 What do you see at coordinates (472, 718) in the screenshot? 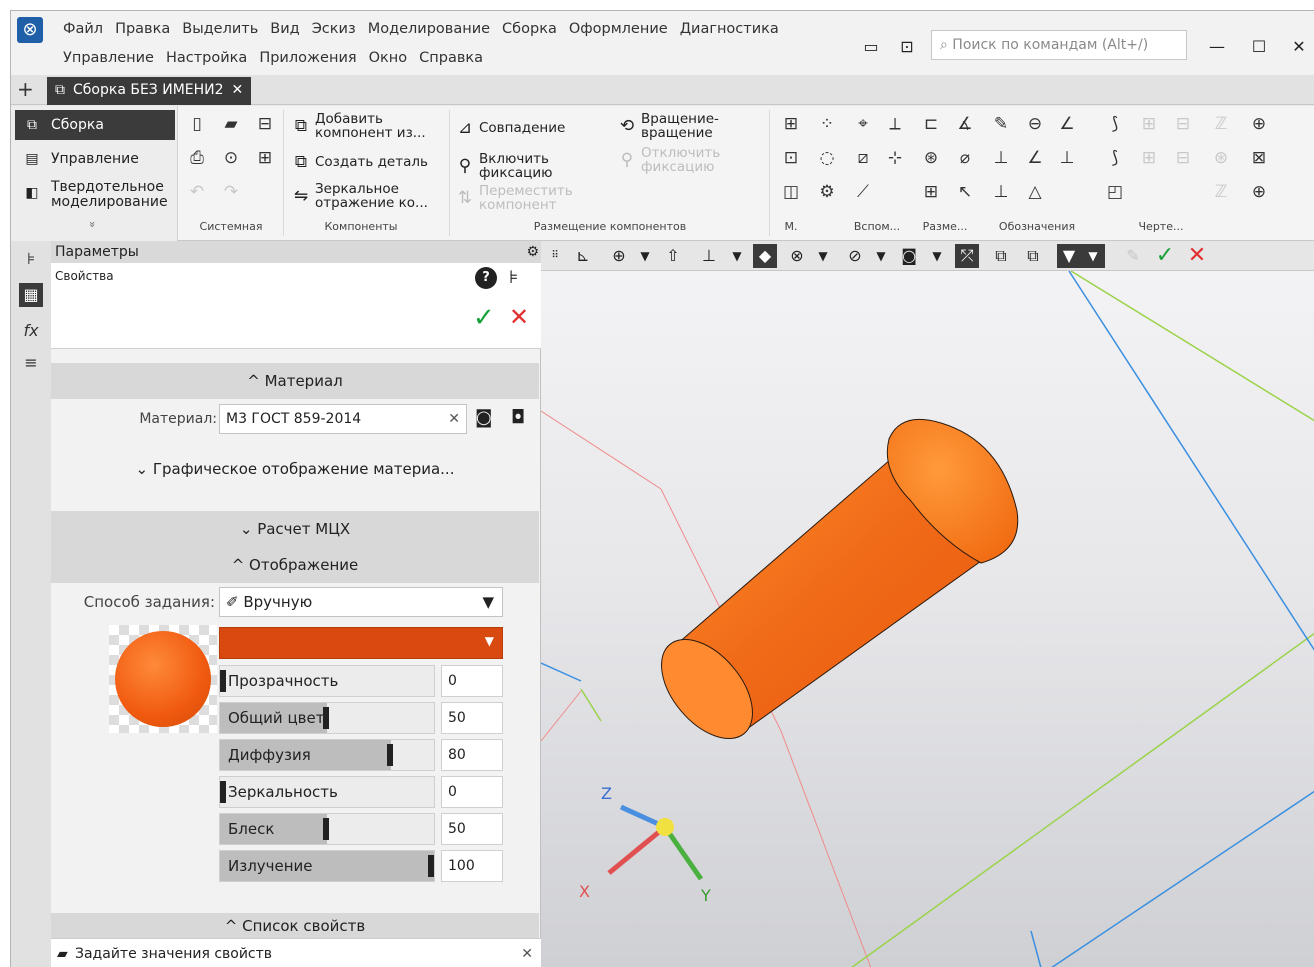
I see `value-overall-color: 50` at bounding box center [472, 718].